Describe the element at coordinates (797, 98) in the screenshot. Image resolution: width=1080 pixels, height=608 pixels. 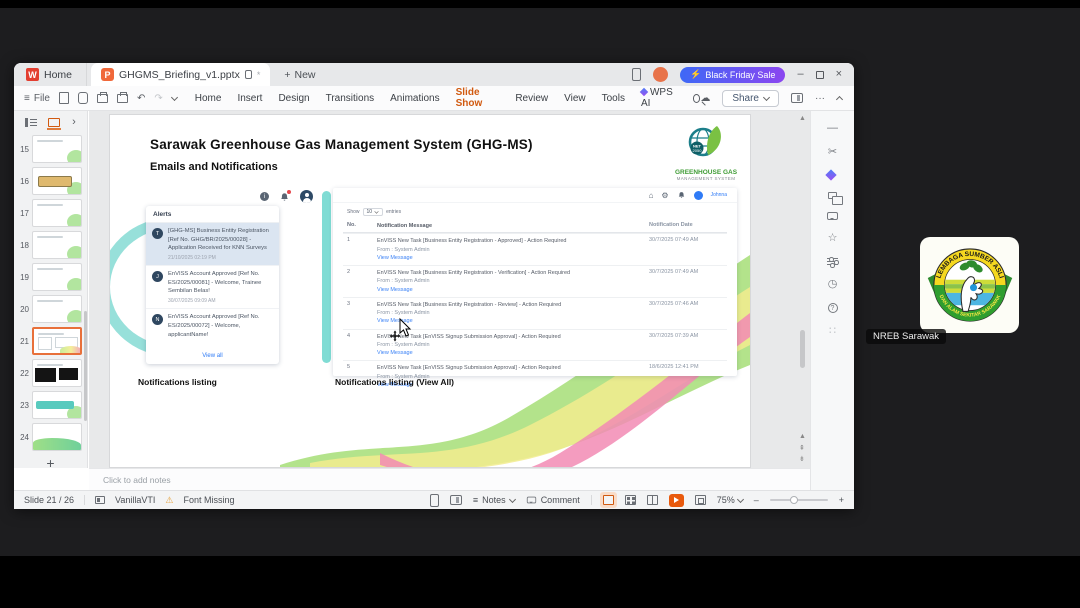
I see `task-pane-icon` at that location.